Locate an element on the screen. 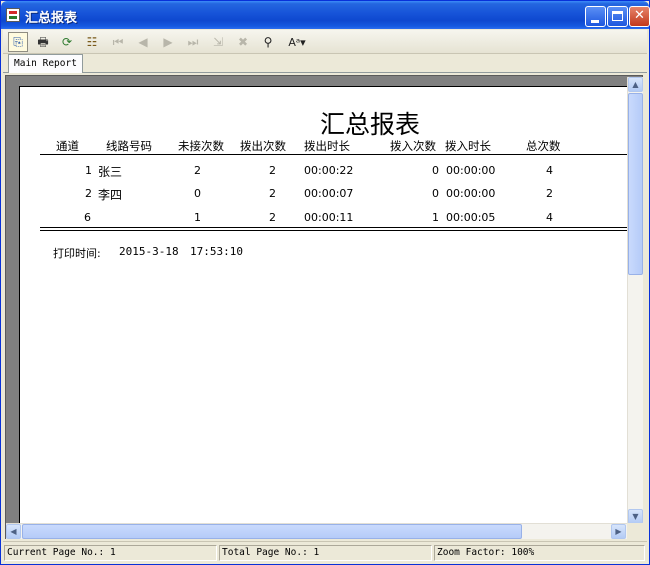 The image size is (650, 565). total-rule-top is located at coordinates (334, 227).